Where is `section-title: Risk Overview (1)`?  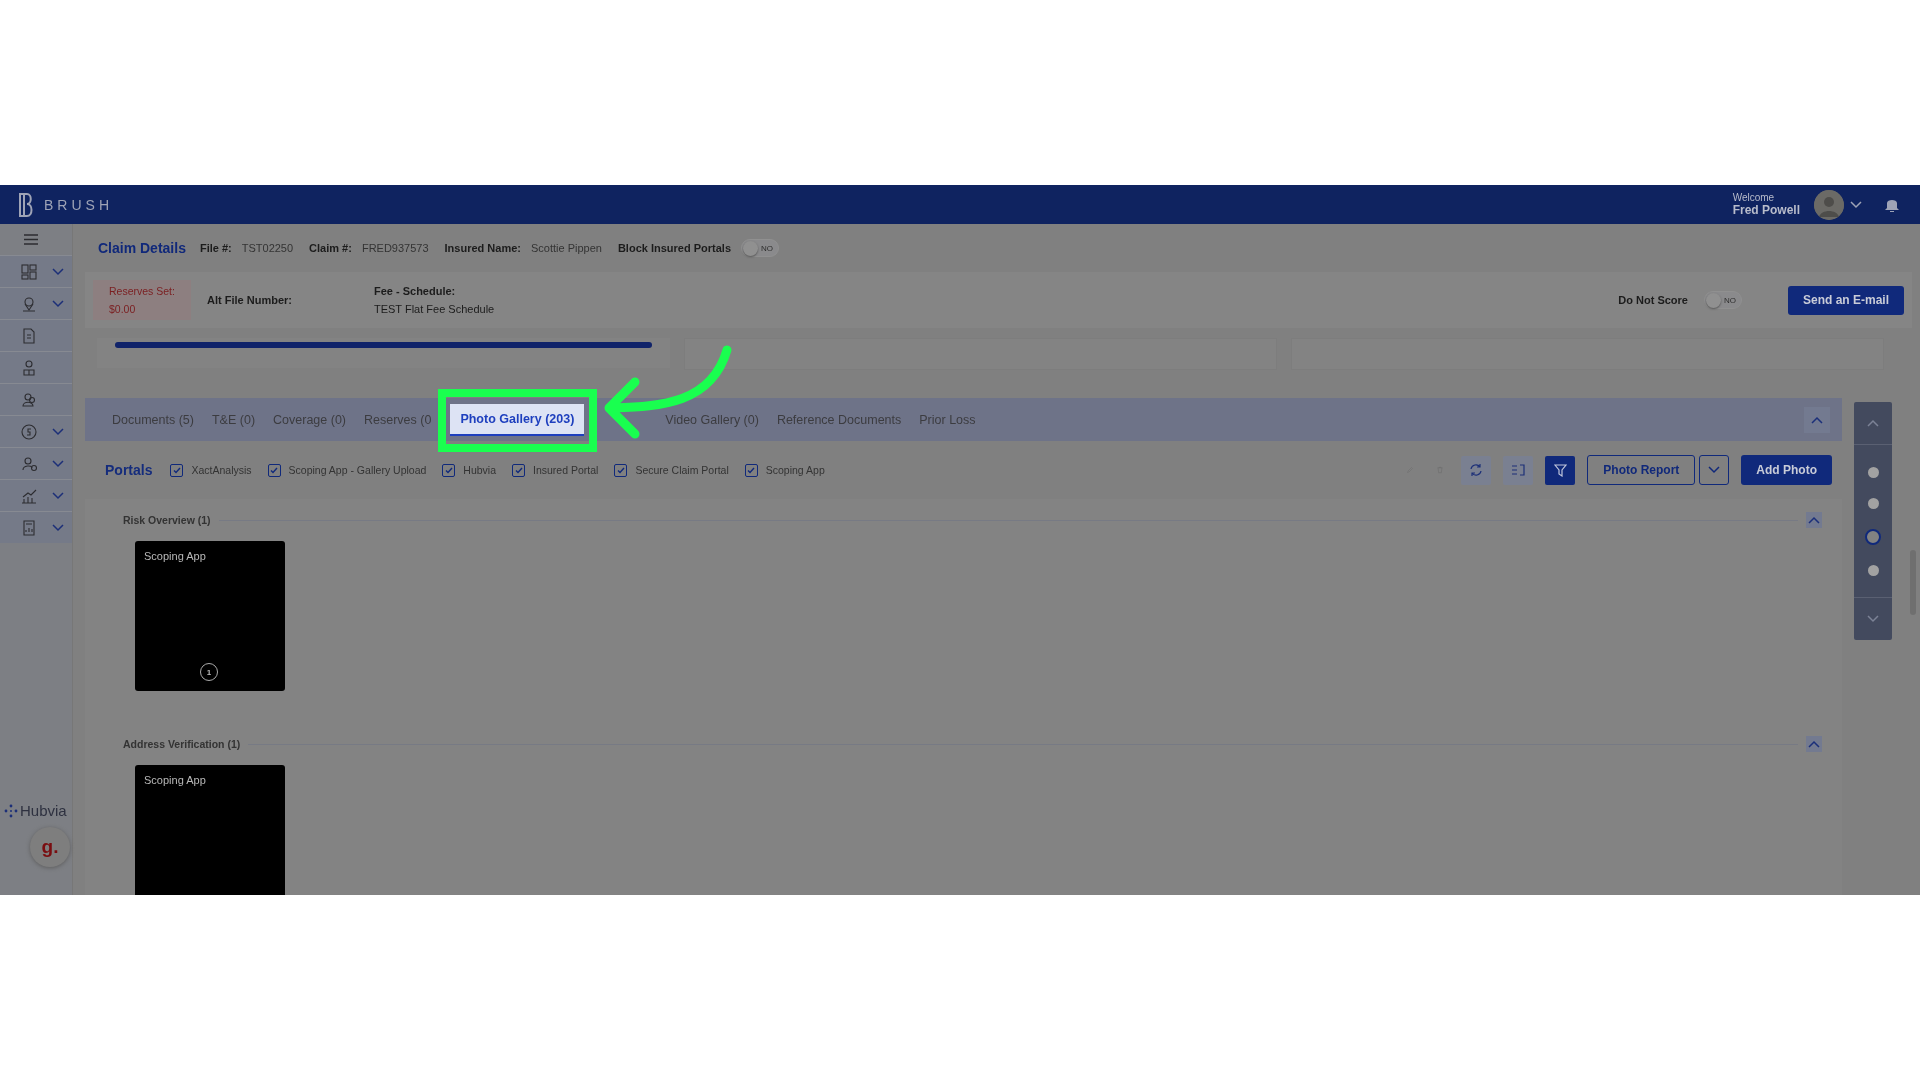 section-title: Risk Overview (1) is located at coordinates (167, 520).